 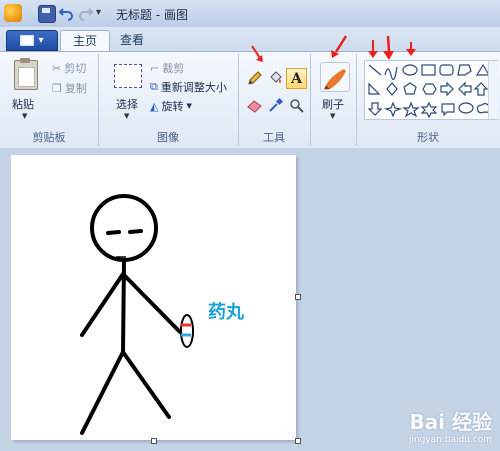 I want to click on up-arrow-shape-icon, so click(x=481, y=89).